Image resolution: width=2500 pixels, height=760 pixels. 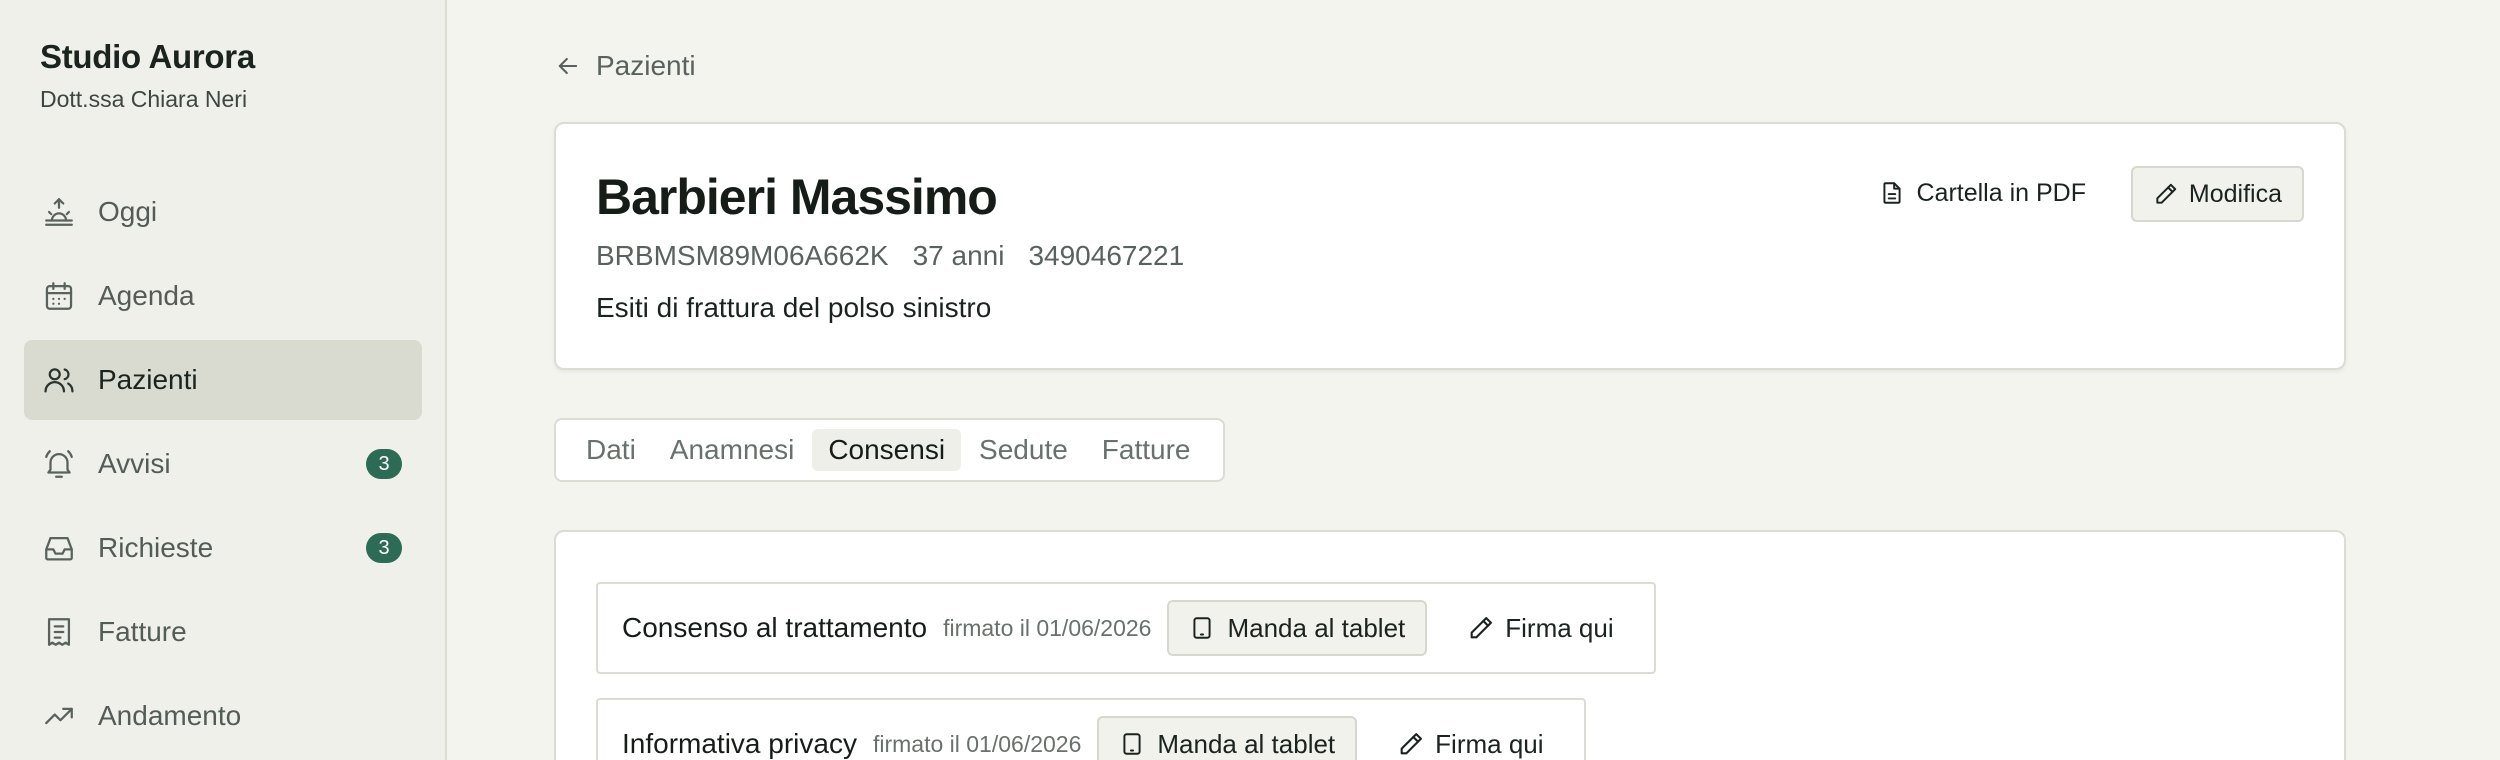 I want to click on arrow-left-icon, so click(x=568, y=66).